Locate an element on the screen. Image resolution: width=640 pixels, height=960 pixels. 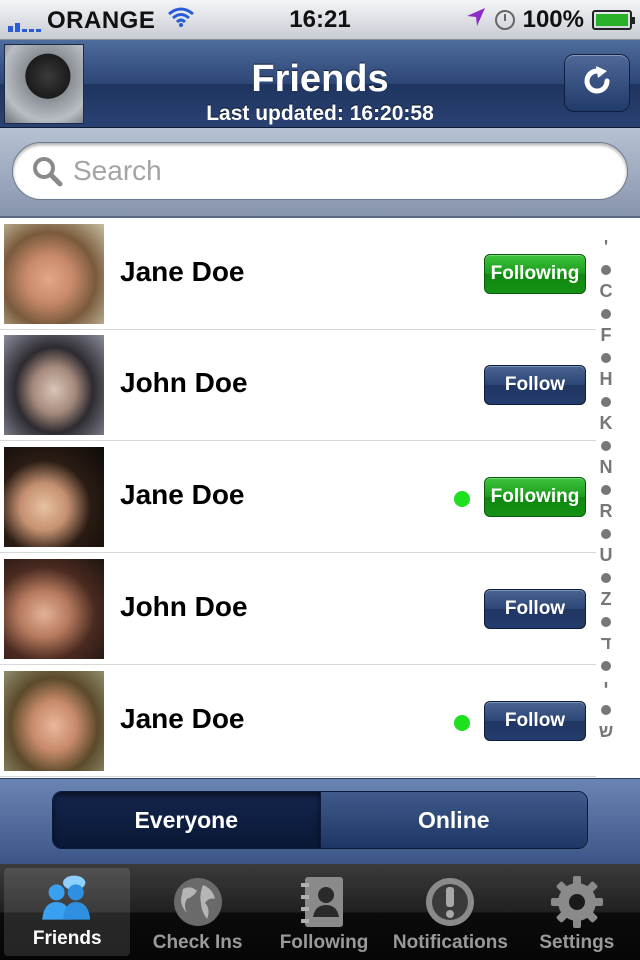
battery-percent: 100% is located at coordinates (553, 19).